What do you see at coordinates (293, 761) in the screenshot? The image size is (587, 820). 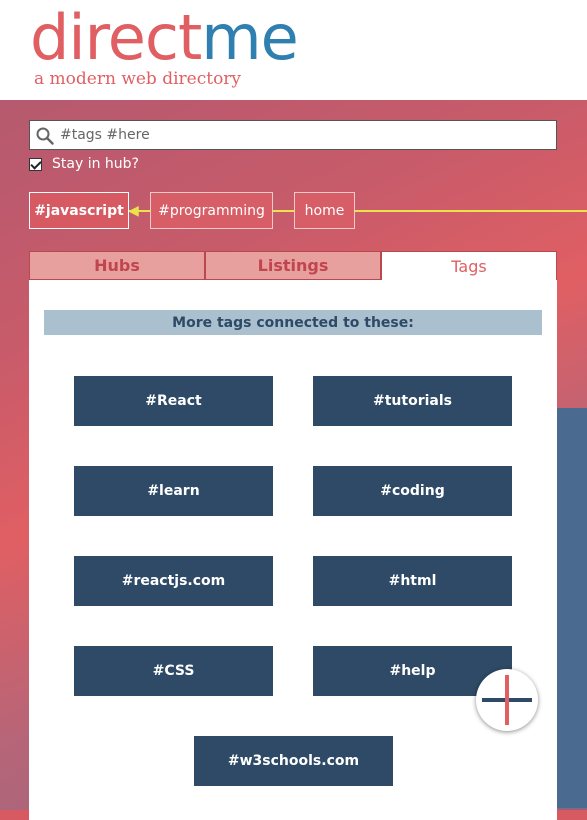 I see `tag-button-w3schools: #w3schools.com` at bounding box center [293, 761].